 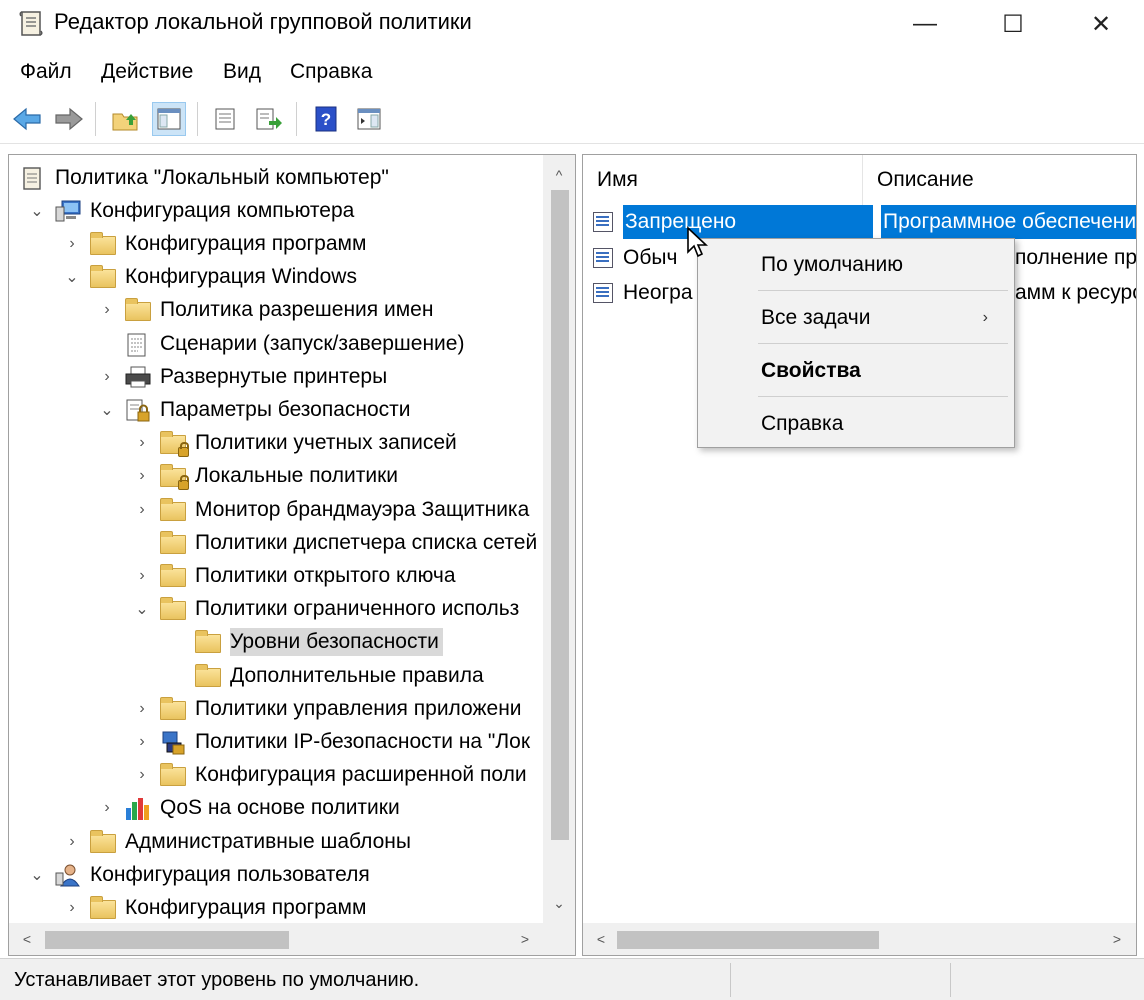 I want to click on list-item: Запрещено Программное обеспечени, so click(x=863, y=222).